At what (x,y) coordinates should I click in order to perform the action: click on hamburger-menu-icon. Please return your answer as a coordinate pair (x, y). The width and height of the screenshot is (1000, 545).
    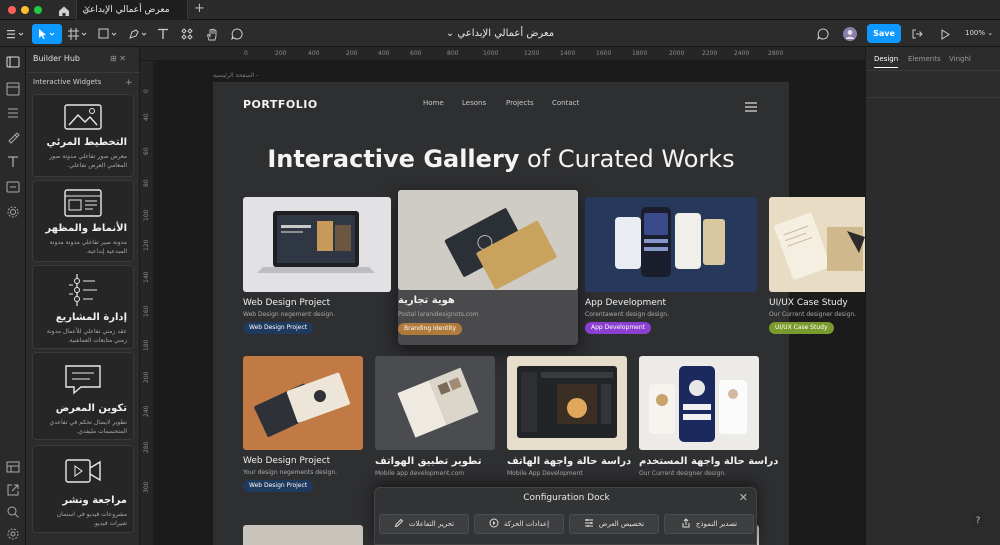
    Looking at the image, I should click on (751, 104).